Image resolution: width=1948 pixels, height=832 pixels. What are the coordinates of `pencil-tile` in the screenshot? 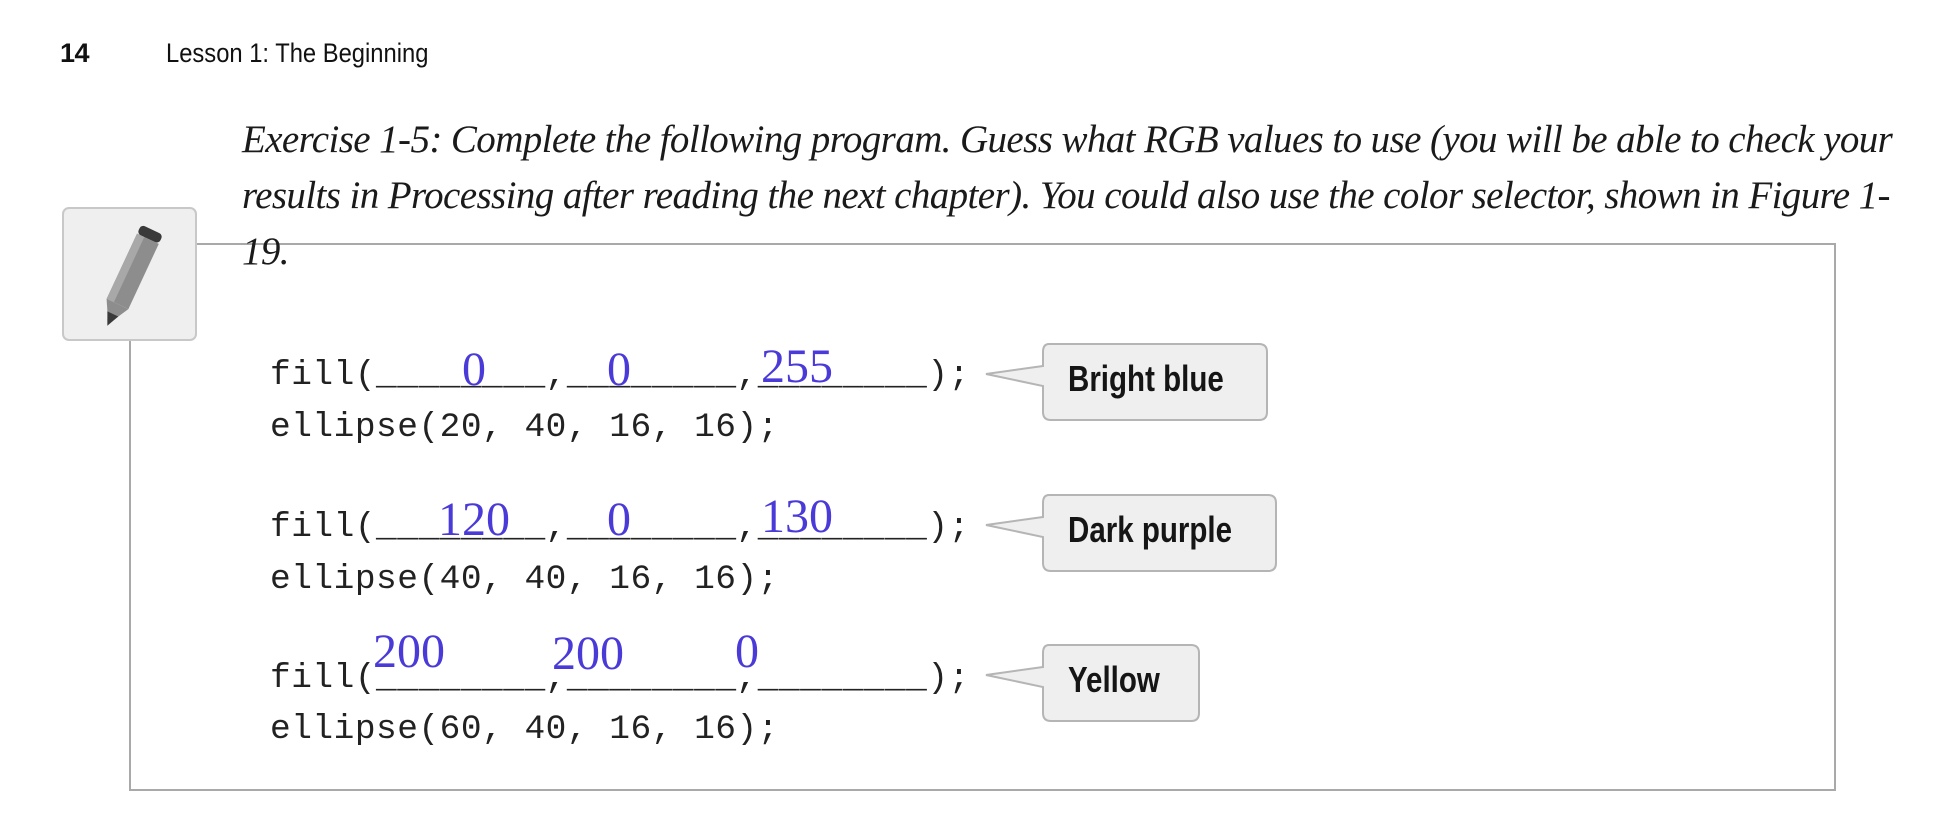 It's located at (129, 274).